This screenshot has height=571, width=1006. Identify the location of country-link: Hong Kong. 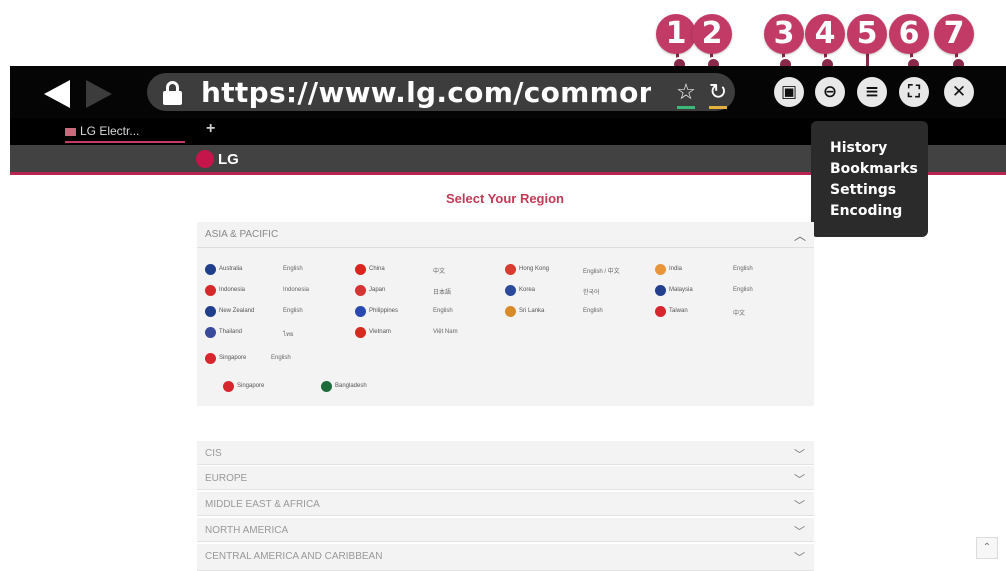
(527, 269).